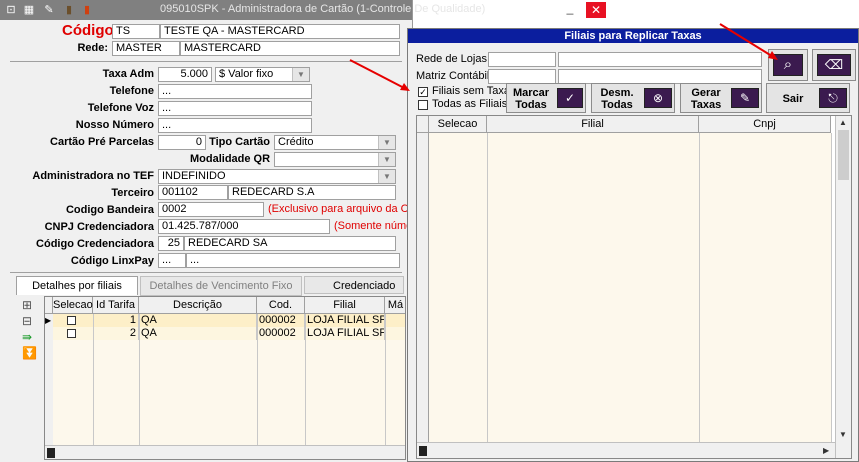  Describe the element at coordinates (563, 57) in the screenshot. I see `annotation-arrows` at that location.